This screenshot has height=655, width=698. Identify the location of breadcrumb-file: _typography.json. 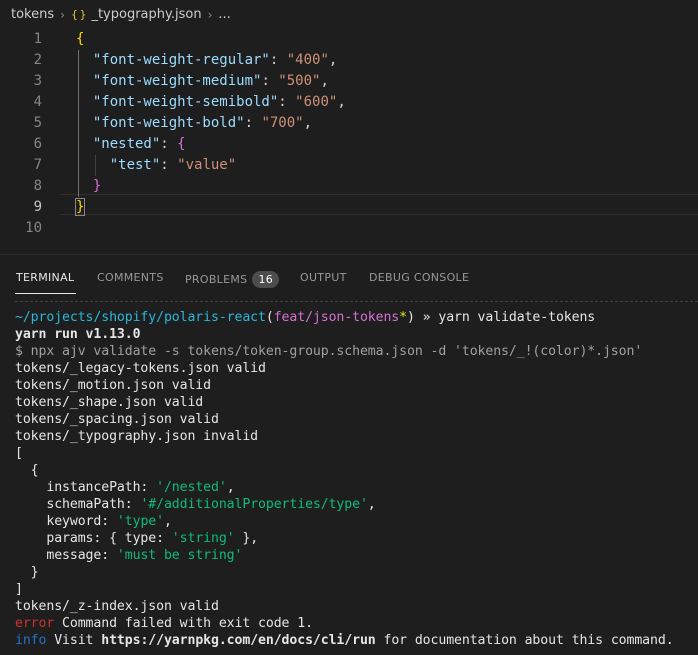
(146, 14).